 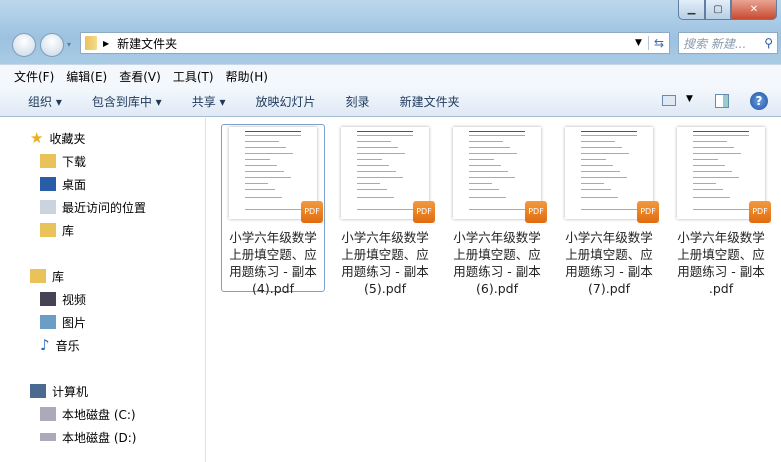 I want to click on file-name: 小学六年级数学 上册填空题、应 用题练习 - 副本 (6).pdf, so click(x=497, y=263).